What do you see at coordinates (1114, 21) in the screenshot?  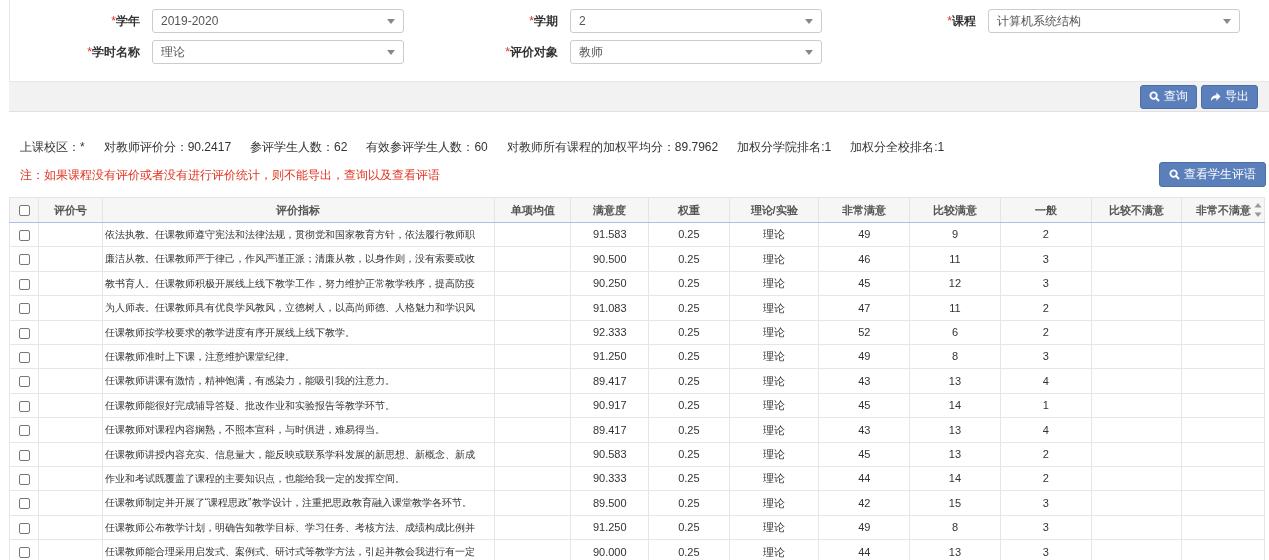 I see `dropdown-field: 计算机系统结构` at bounding box center [1114, 21].